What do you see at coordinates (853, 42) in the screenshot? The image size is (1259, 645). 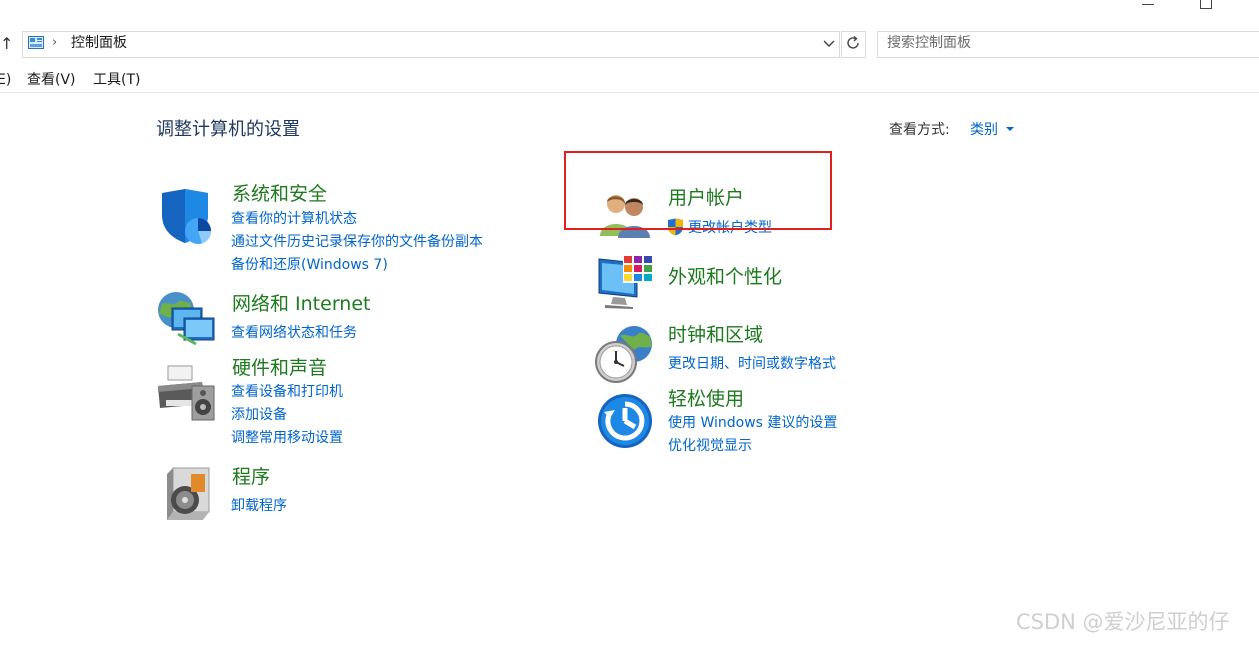 I see `refresh-icon` at bounding box center [853, 42].